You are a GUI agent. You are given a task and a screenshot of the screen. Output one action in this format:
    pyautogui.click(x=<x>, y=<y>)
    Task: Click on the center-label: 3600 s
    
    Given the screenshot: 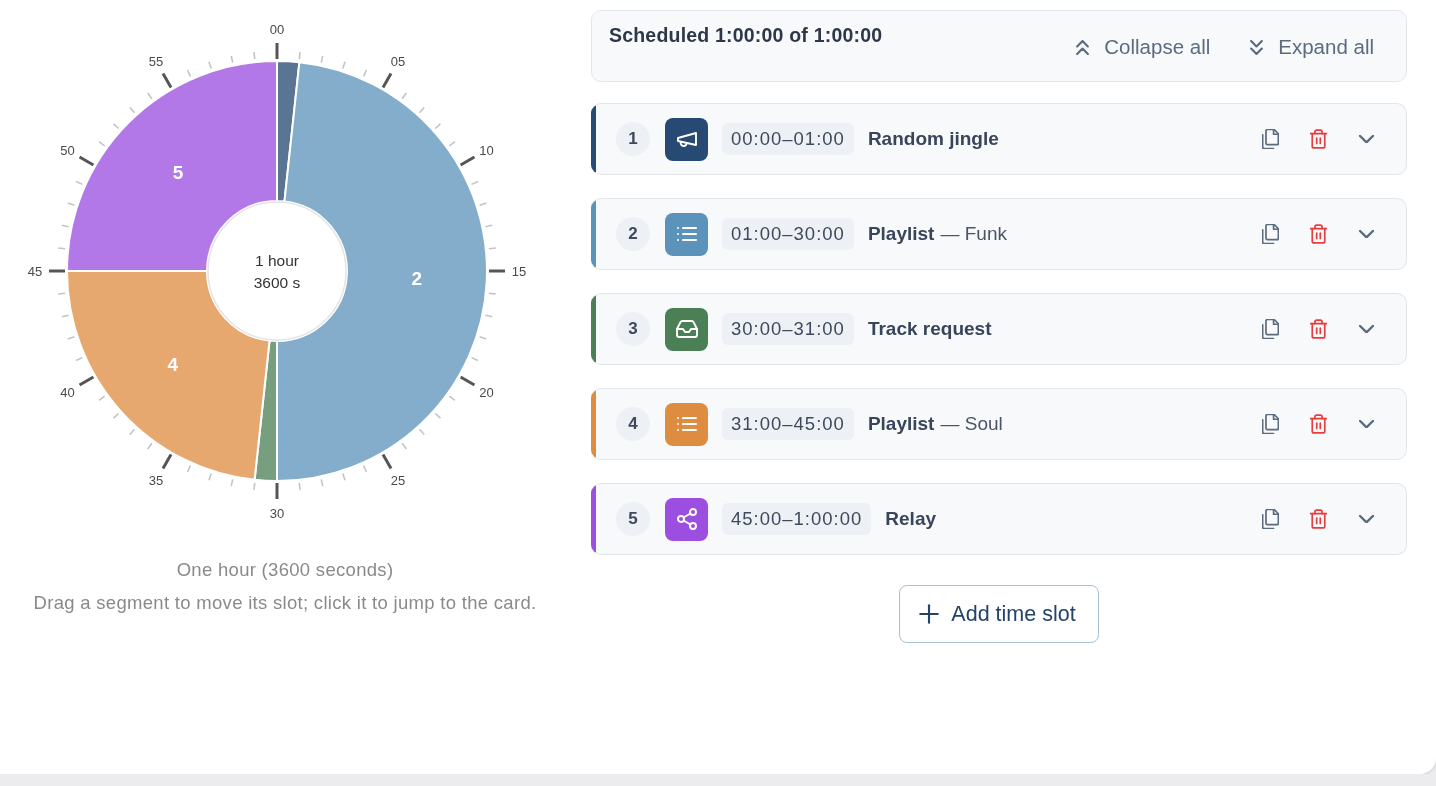 What is the action you would take?
    pyautogui.click(x=277, y=282)
    